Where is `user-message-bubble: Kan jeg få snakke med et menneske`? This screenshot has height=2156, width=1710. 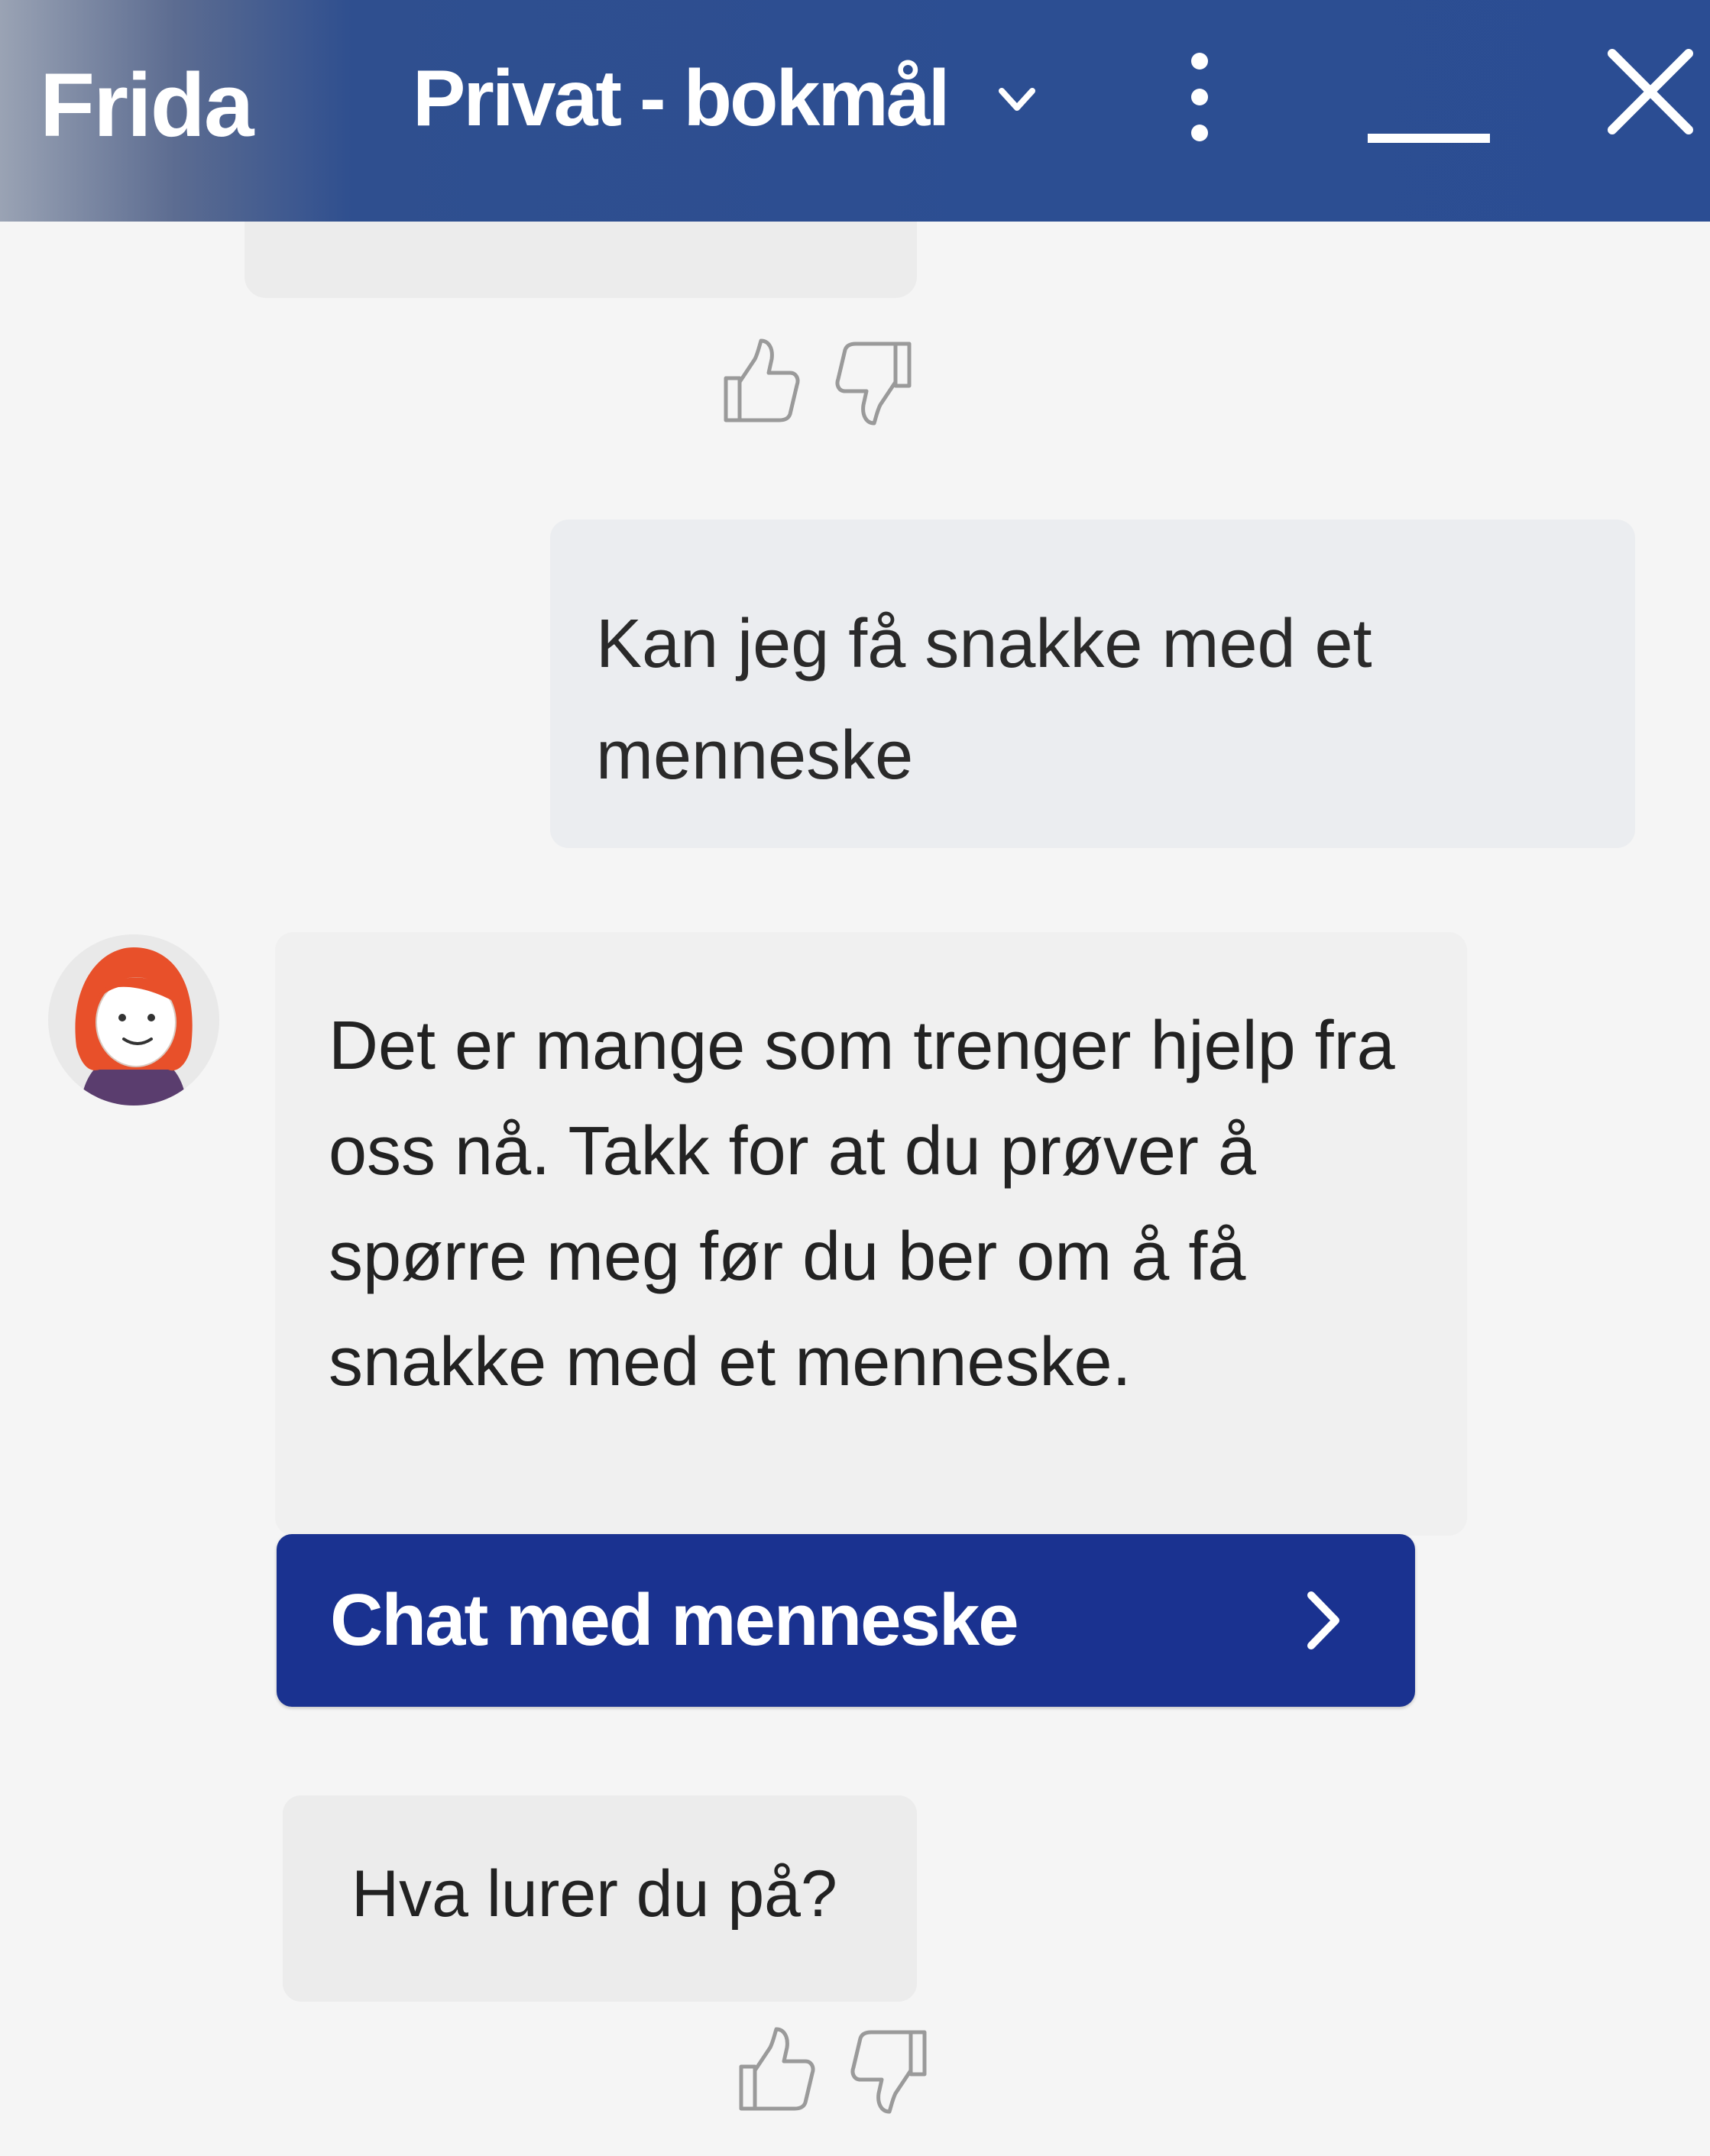 user-message-bubble: Kan jeg få snakke med et menneske is located at coordinates (1092, 684).